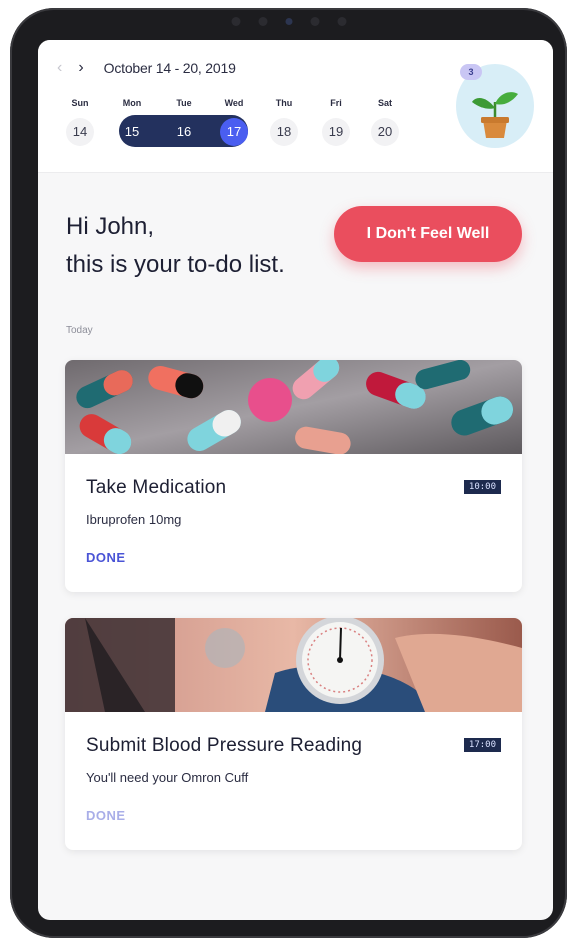 Image resolution: width=575 pixels, height=942 pixels. I want to click on task-subtitle: Ibruprofen 10mg, so click(134, 519).